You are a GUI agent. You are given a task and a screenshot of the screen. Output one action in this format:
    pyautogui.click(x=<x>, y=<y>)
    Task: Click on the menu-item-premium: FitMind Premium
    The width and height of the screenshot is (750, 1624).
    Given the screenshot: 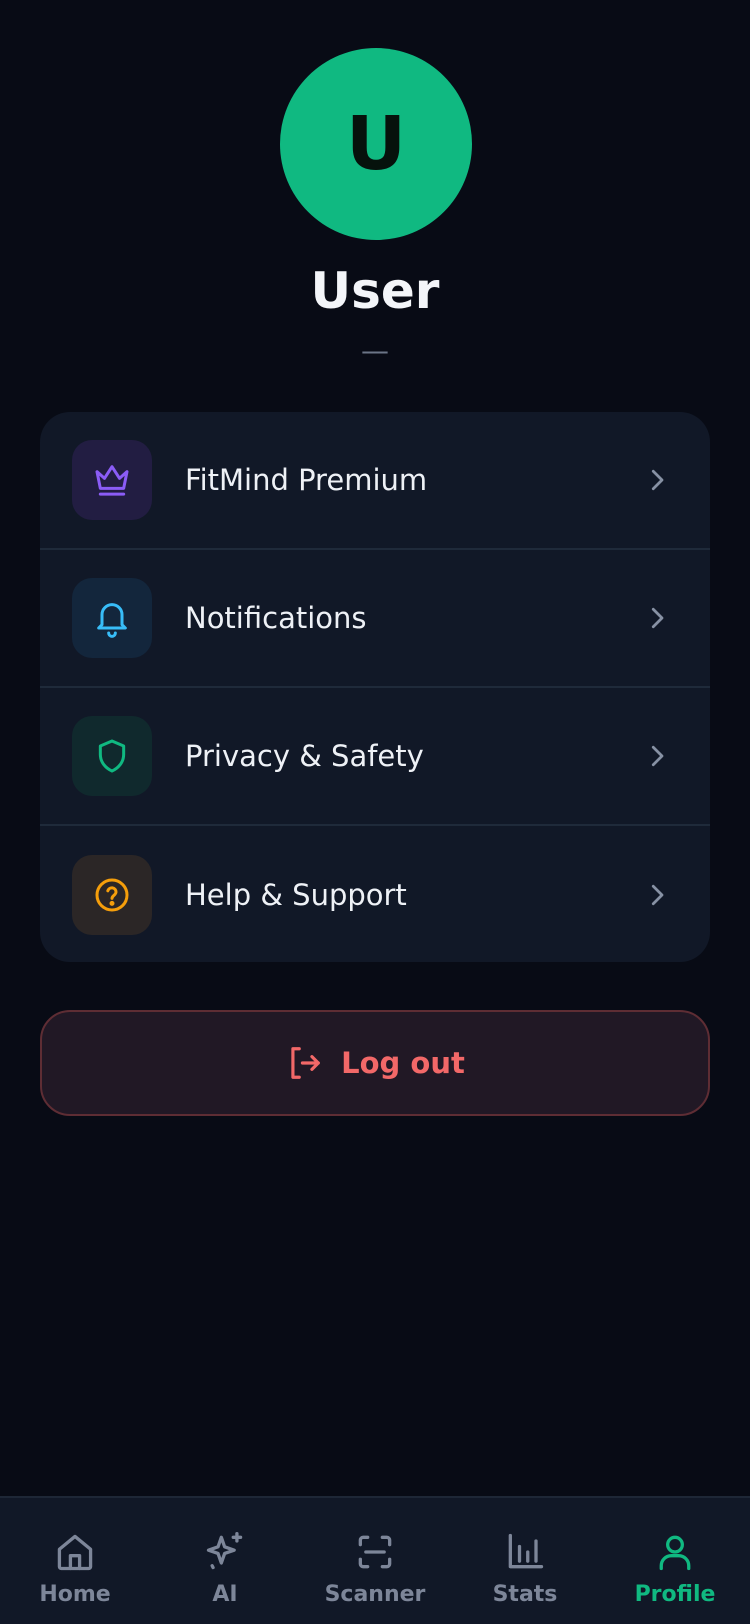 What is the action you would take?
    pyautogui.click(x=375, y=481)
    